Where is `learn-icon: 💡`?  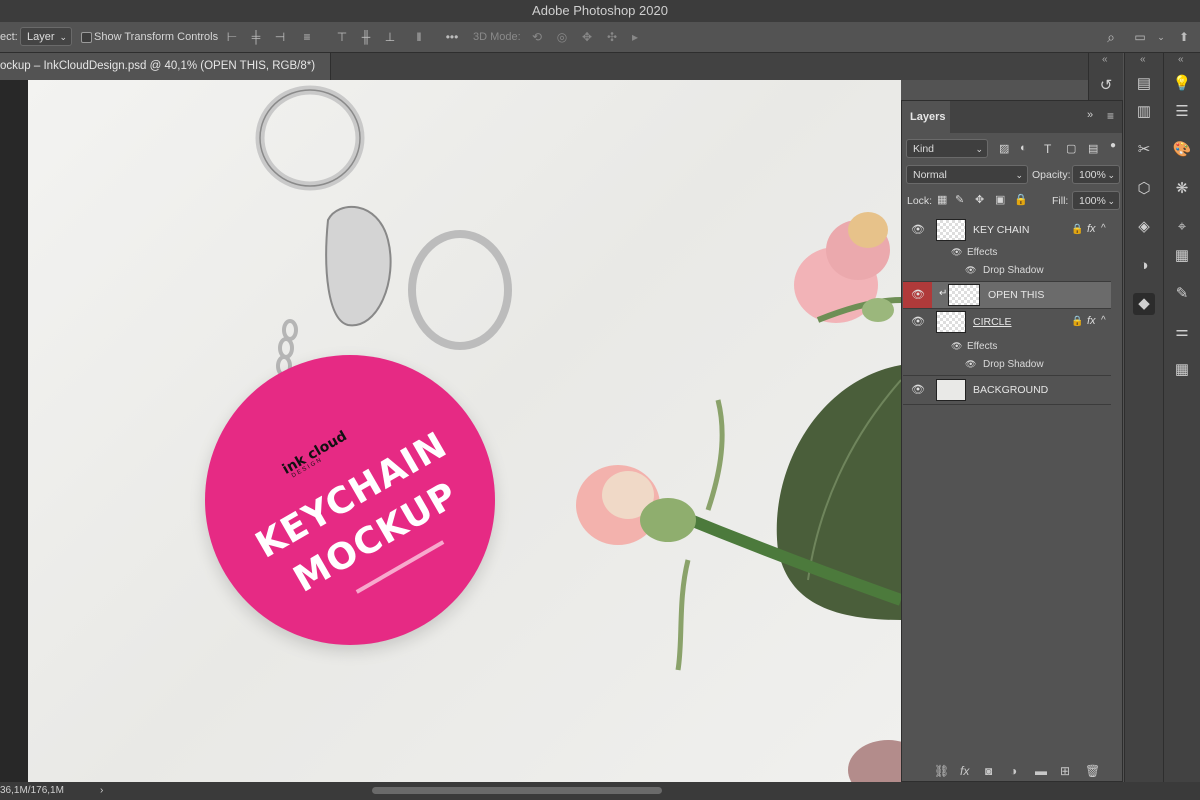 learn-icon: 💡 is located at coordinates (1182, 84).